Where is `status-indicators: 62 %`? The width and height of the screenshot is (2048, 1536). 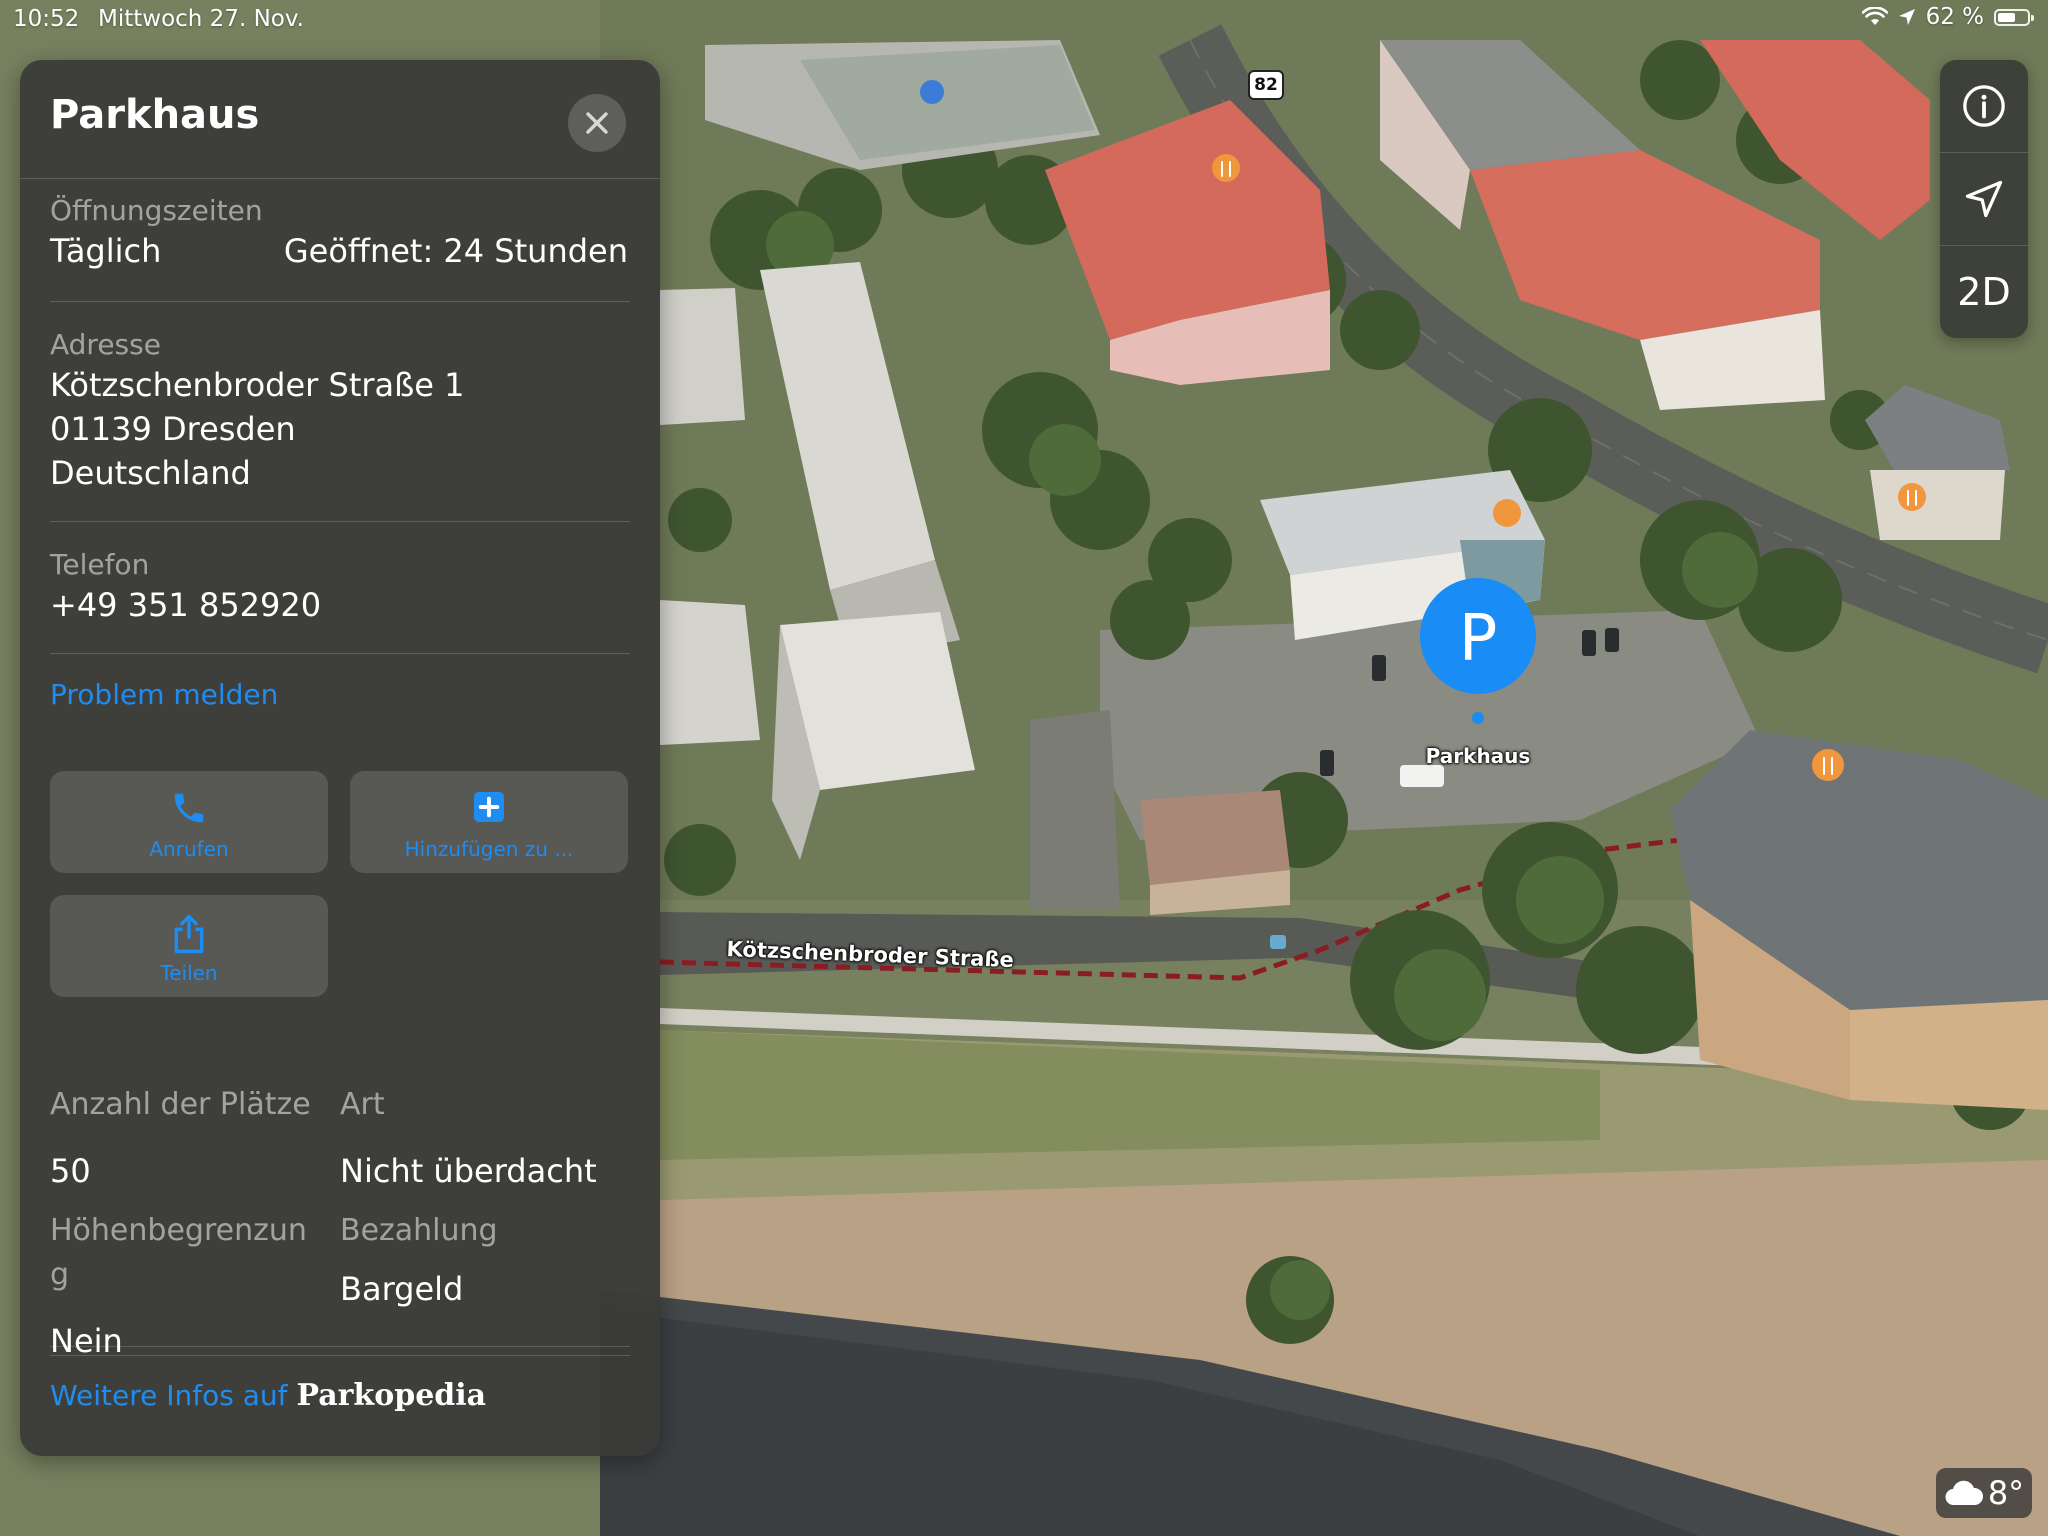
status-indicators: 62 % is located at coordinates (1947, 17).